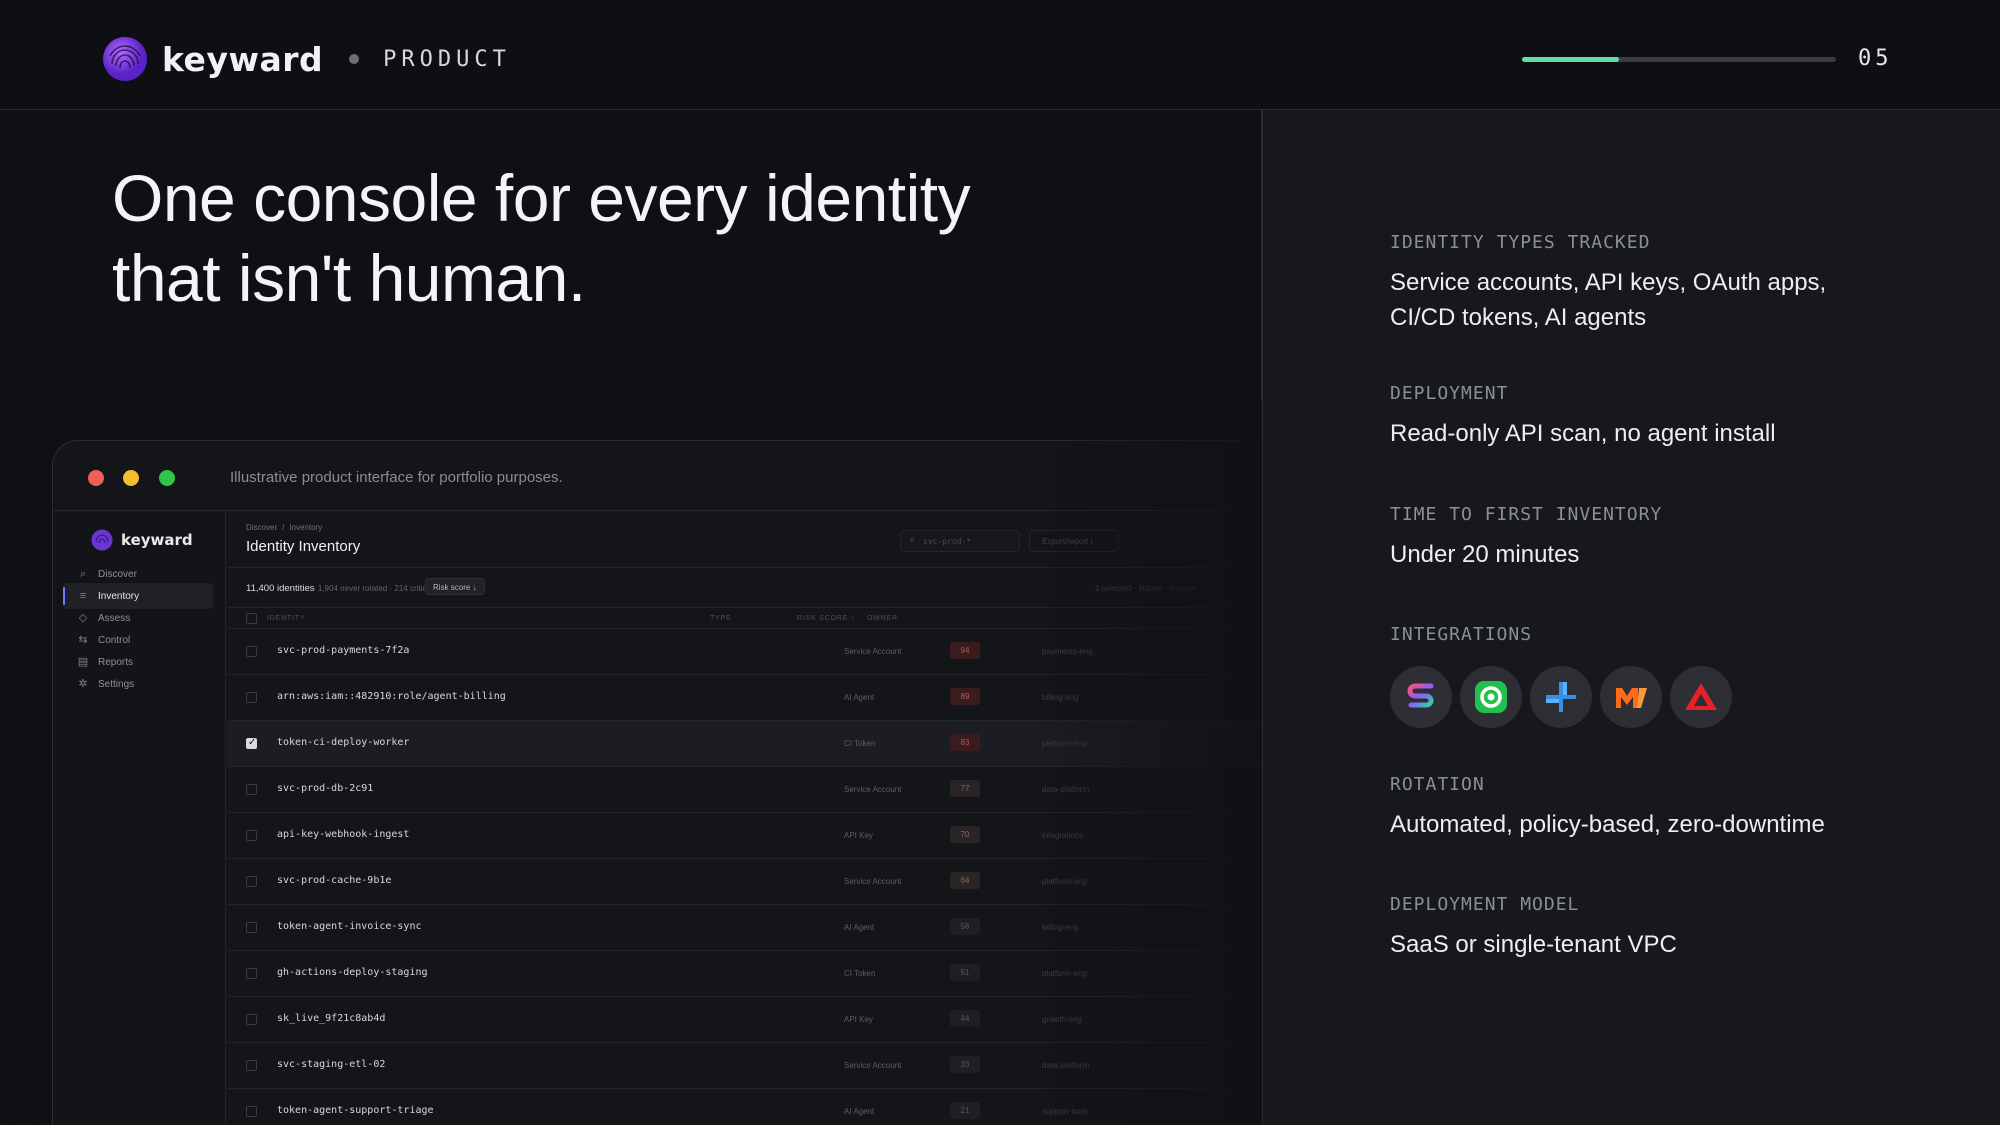 The width and height of the screenshot is (2000, 1125). I want to click on identity-name: arn:aws:iam::482910:role/agent-billing, so click(391, 696).